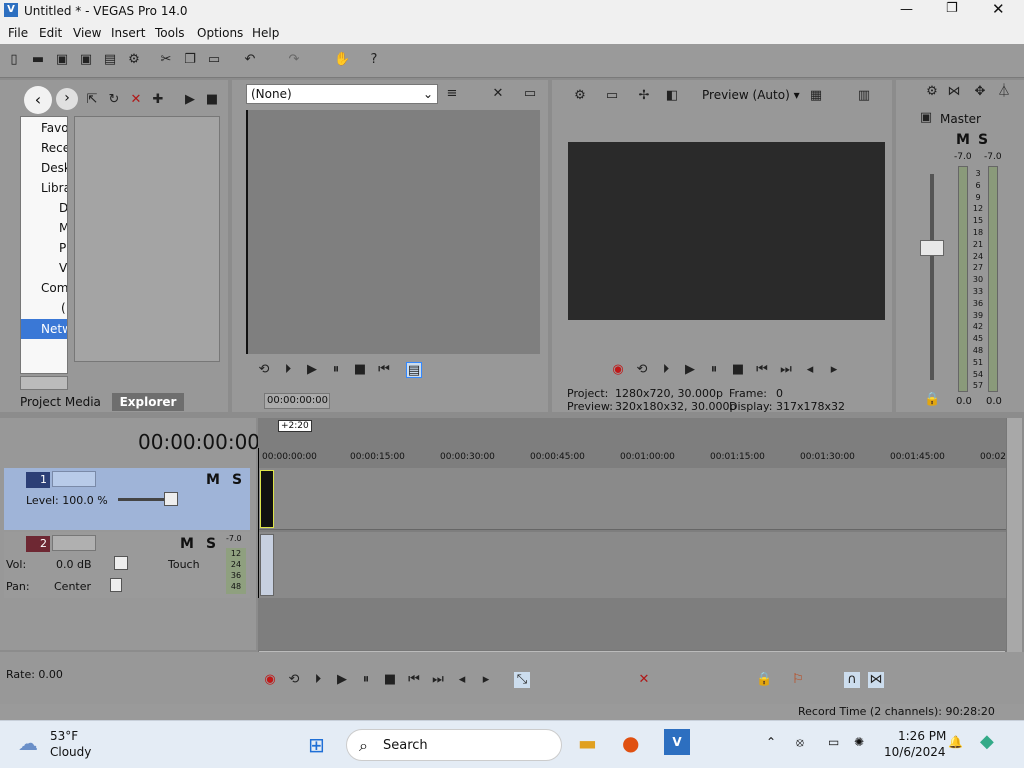 The height and width of the screenshot is (768, 1024). Describe the element at coordinates (438, 680) in the screenshot. I see `go-to-end-icon: ⏭` at that location.